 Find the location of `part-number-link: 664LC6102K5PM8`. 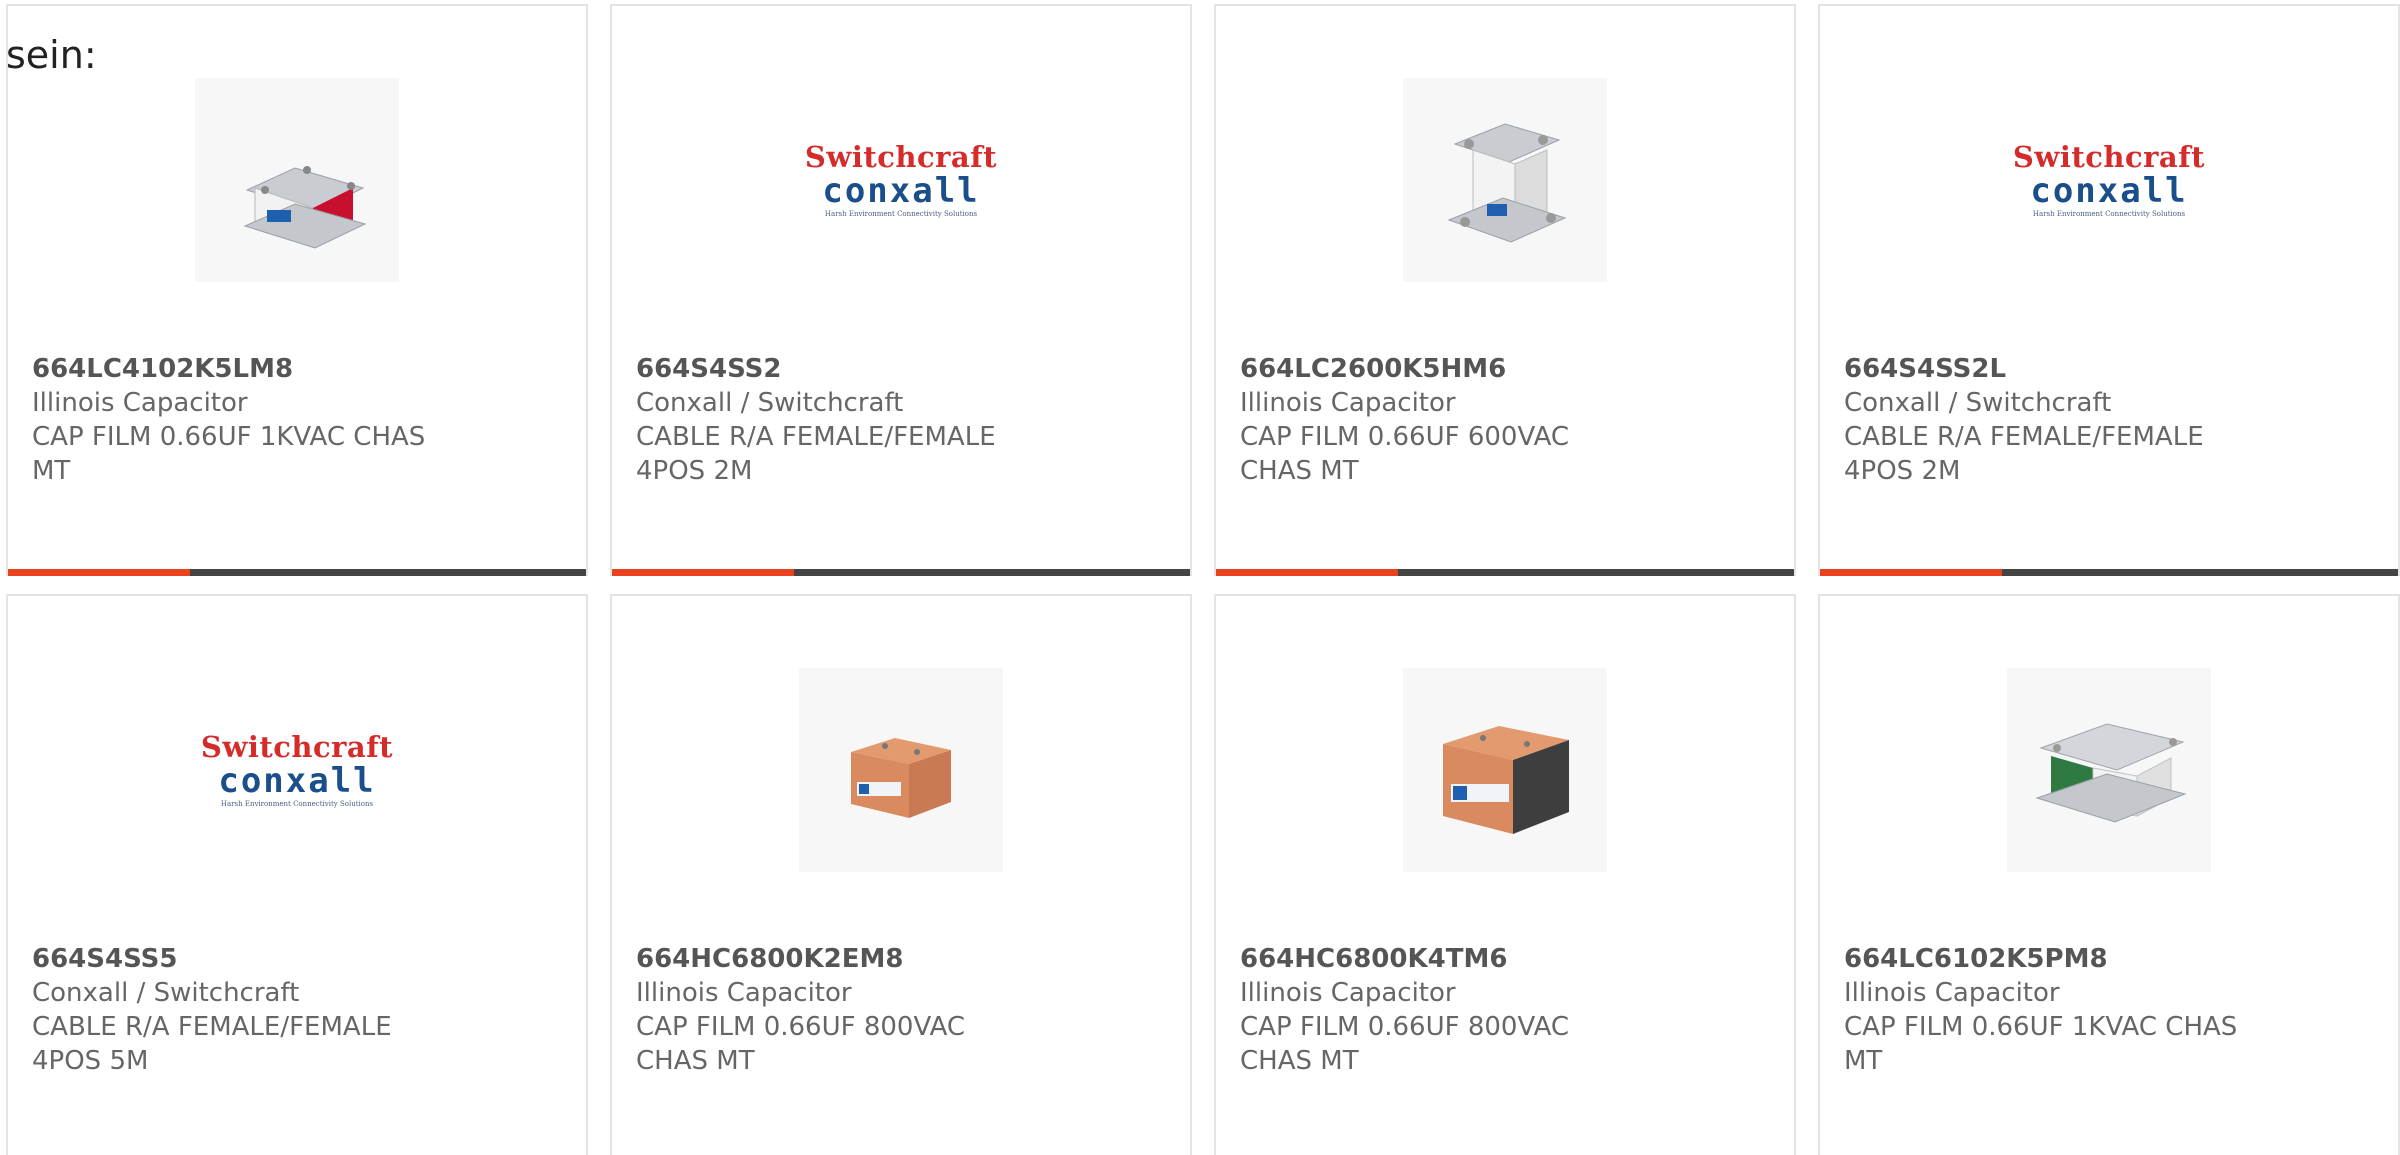

part-number-link: 664LC6102K5PM8 is located at coordinates (2109, 959).